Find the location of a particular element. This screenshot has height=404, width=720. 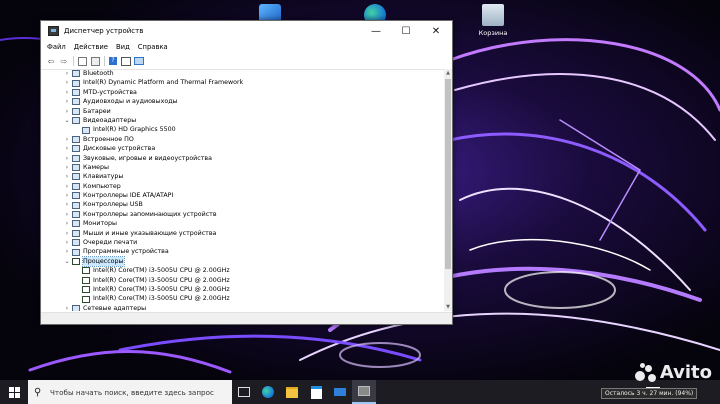

usb-icon is located at coordinates (76, 205).